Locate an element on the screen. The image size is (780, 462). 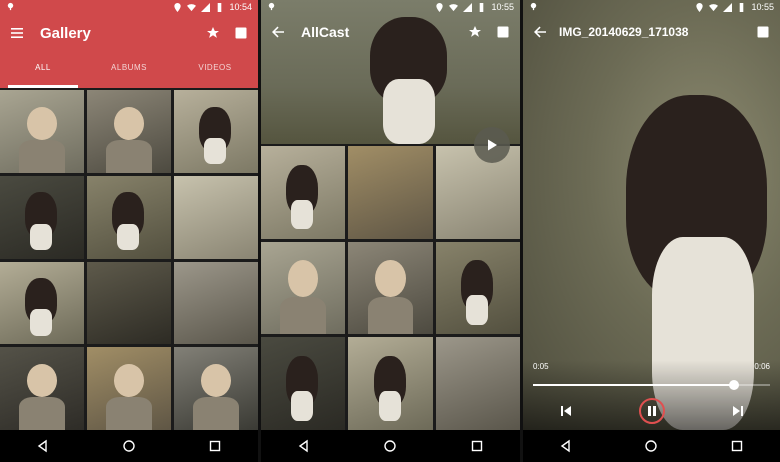
player-toolbar: IMG_20140629_171038 is located at coordinates (651, 32).